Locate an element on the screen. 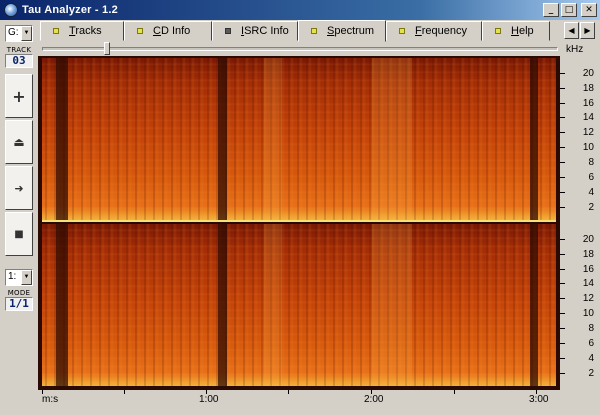  time-axis: m:s 1:00 2:00 3:00 is located at coordinates (299, 402).